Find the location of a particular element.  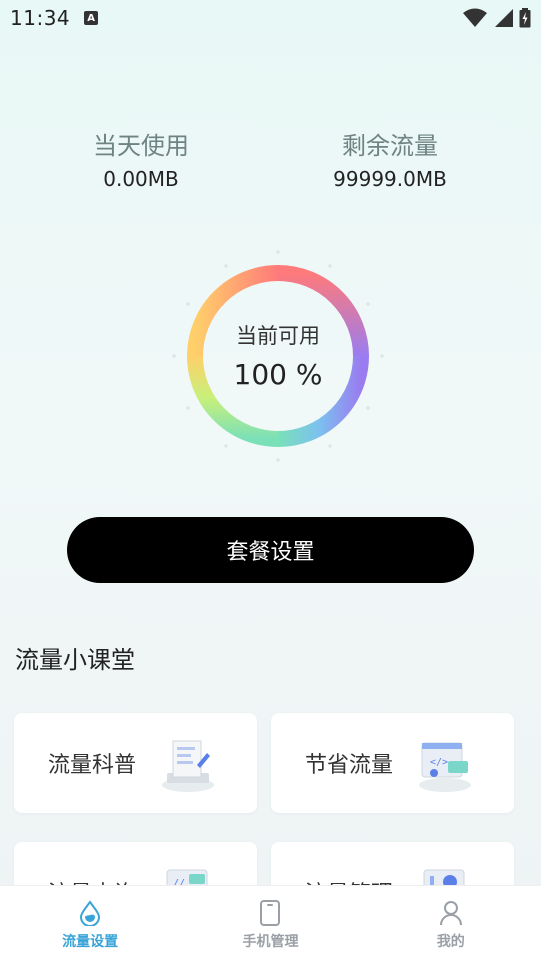

card-data-query: 流量查询 // is located at coordinates (135, 863).